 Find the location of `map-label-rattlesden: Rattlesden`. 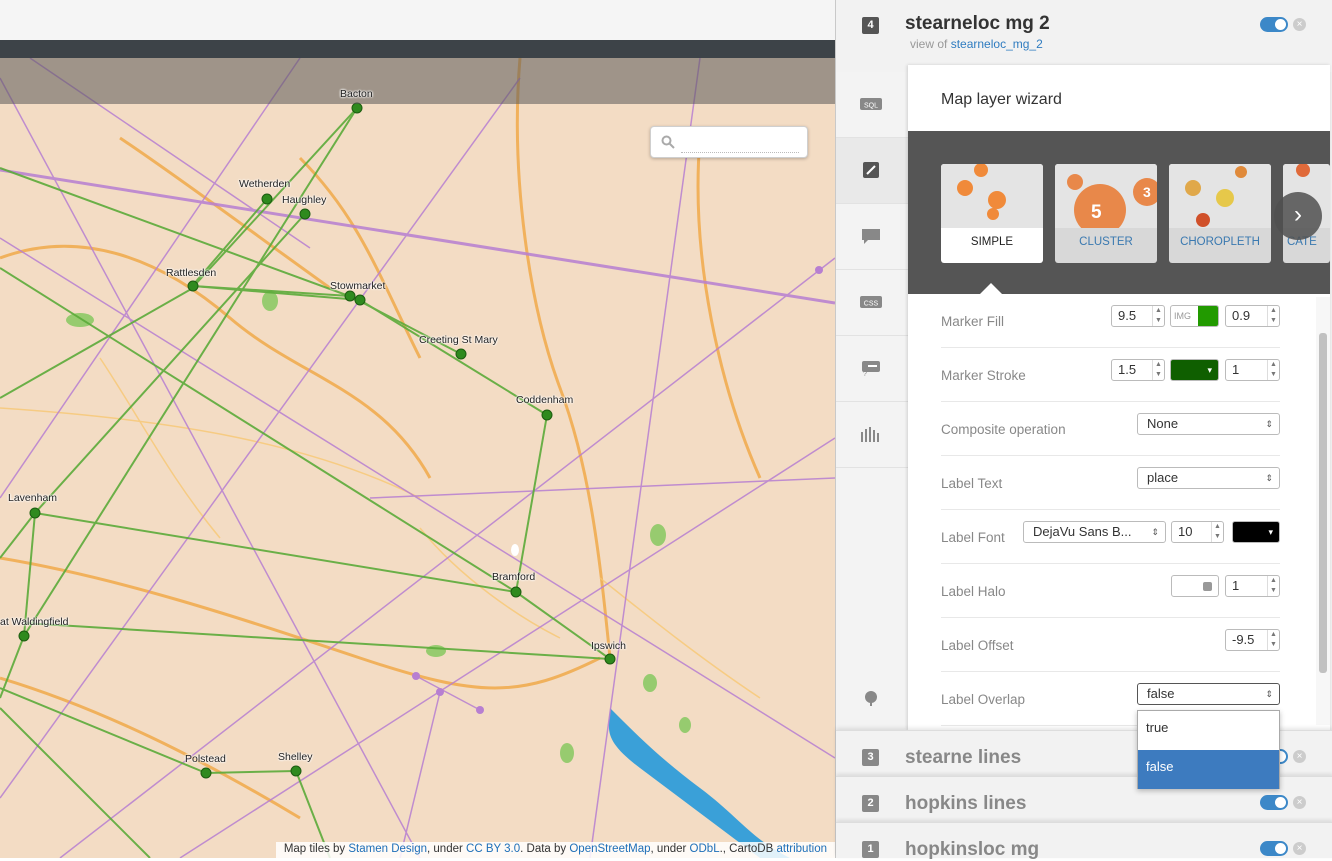

map-label-rattlesden: Rattlesden is located at coordinates (191, 273).